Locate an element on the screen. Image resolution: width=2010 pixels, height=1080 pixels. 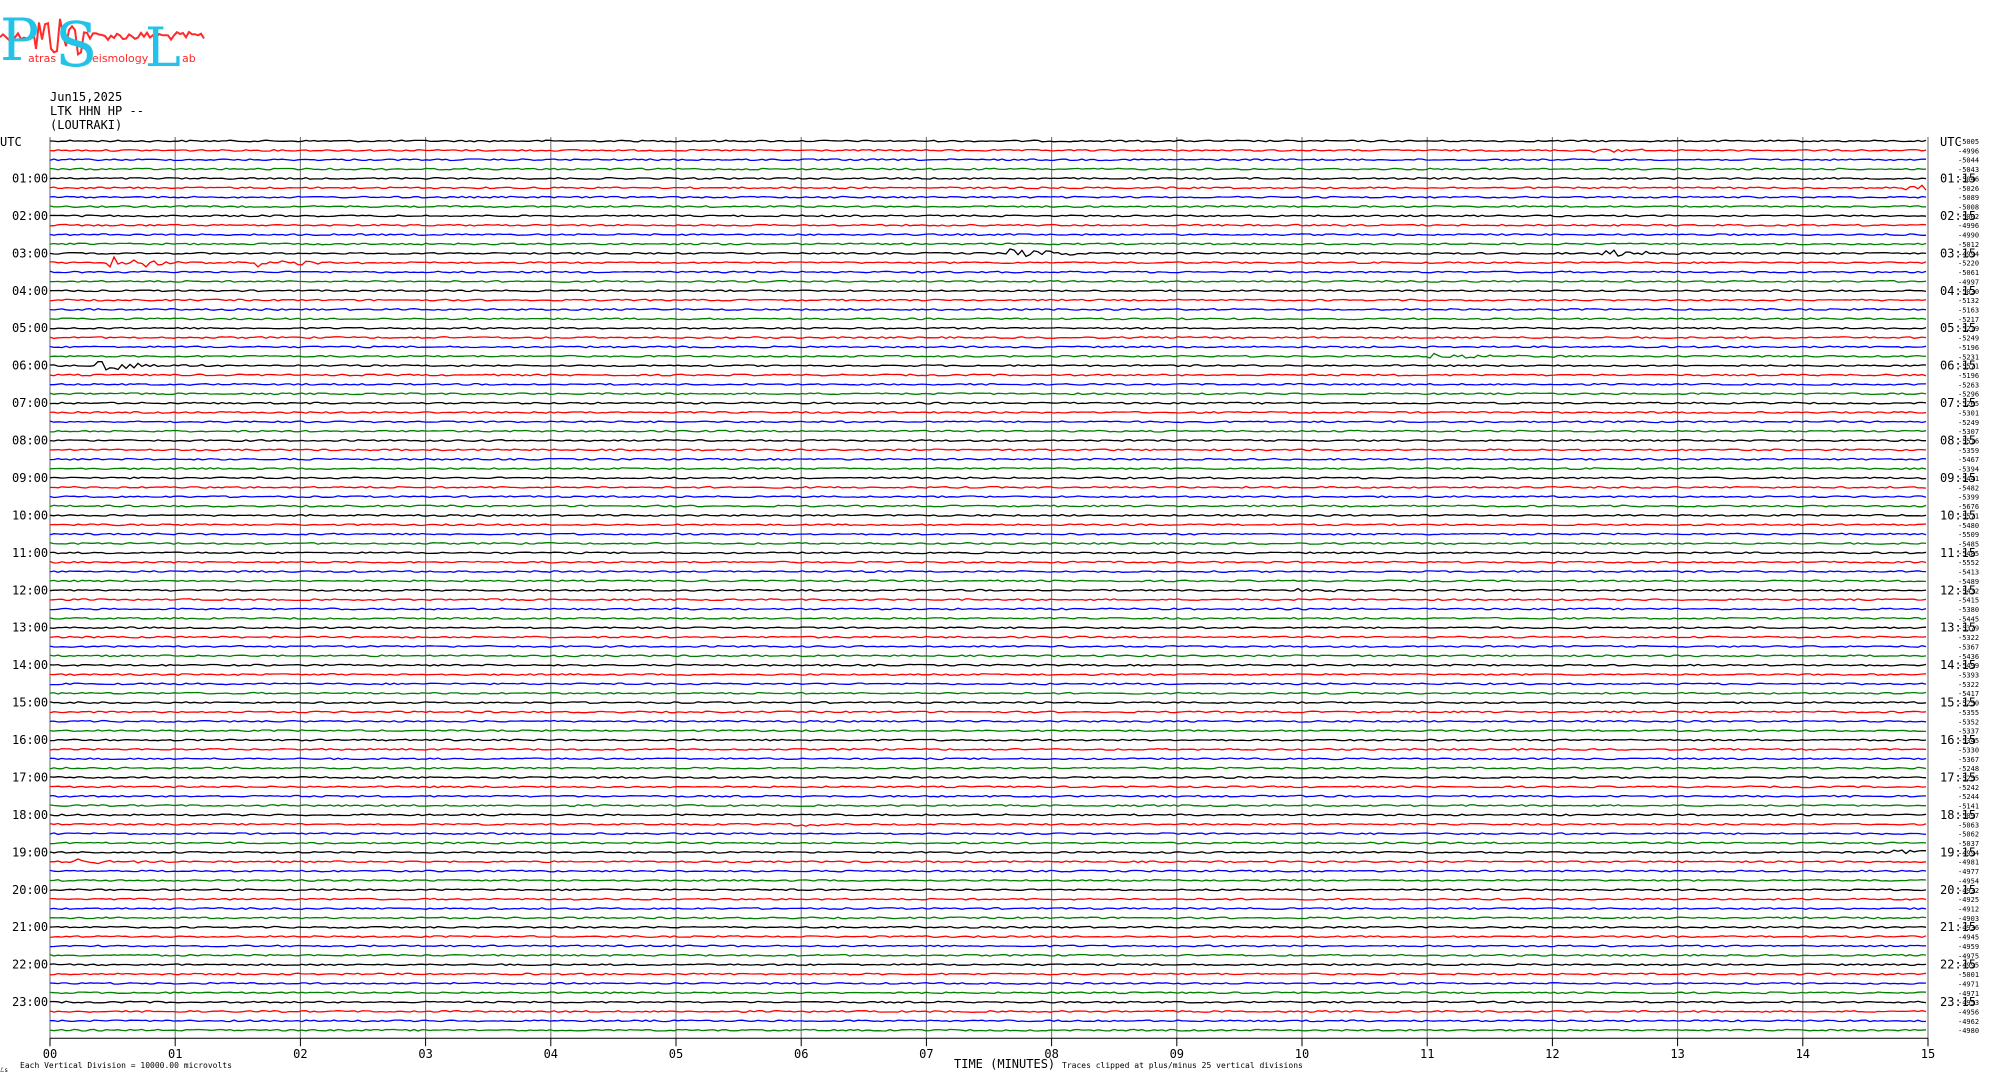
x-tick-label: 01 is located at coordinates (175, 1054).